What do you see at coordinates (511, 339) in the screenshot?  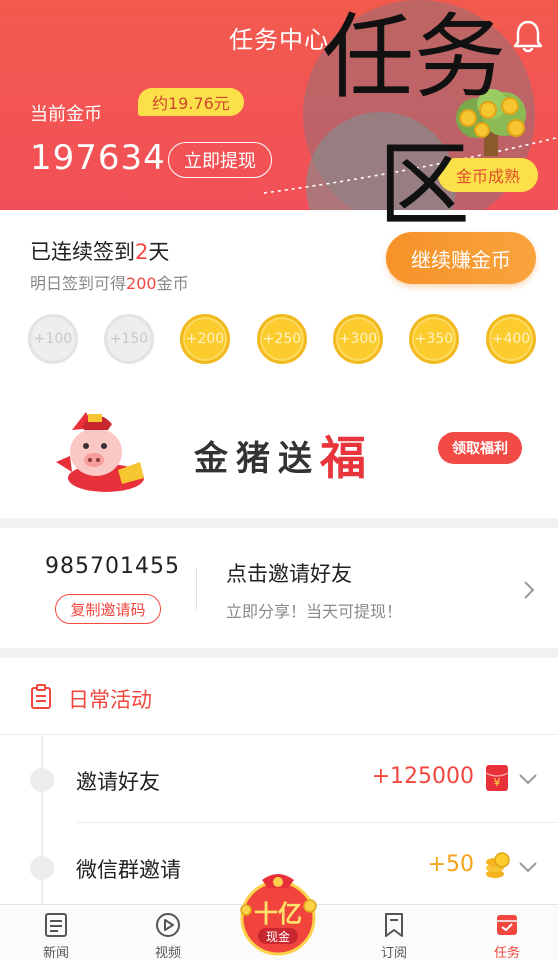 I see `signin-coin-day7: +400` at bounding box center [511, 339].